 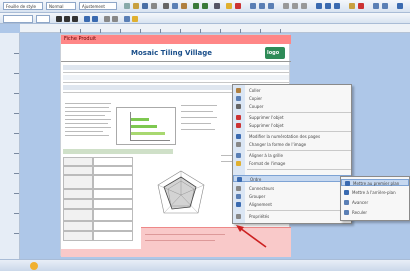 I want to click on bullet-list-icon, so click(x=87, y=19).